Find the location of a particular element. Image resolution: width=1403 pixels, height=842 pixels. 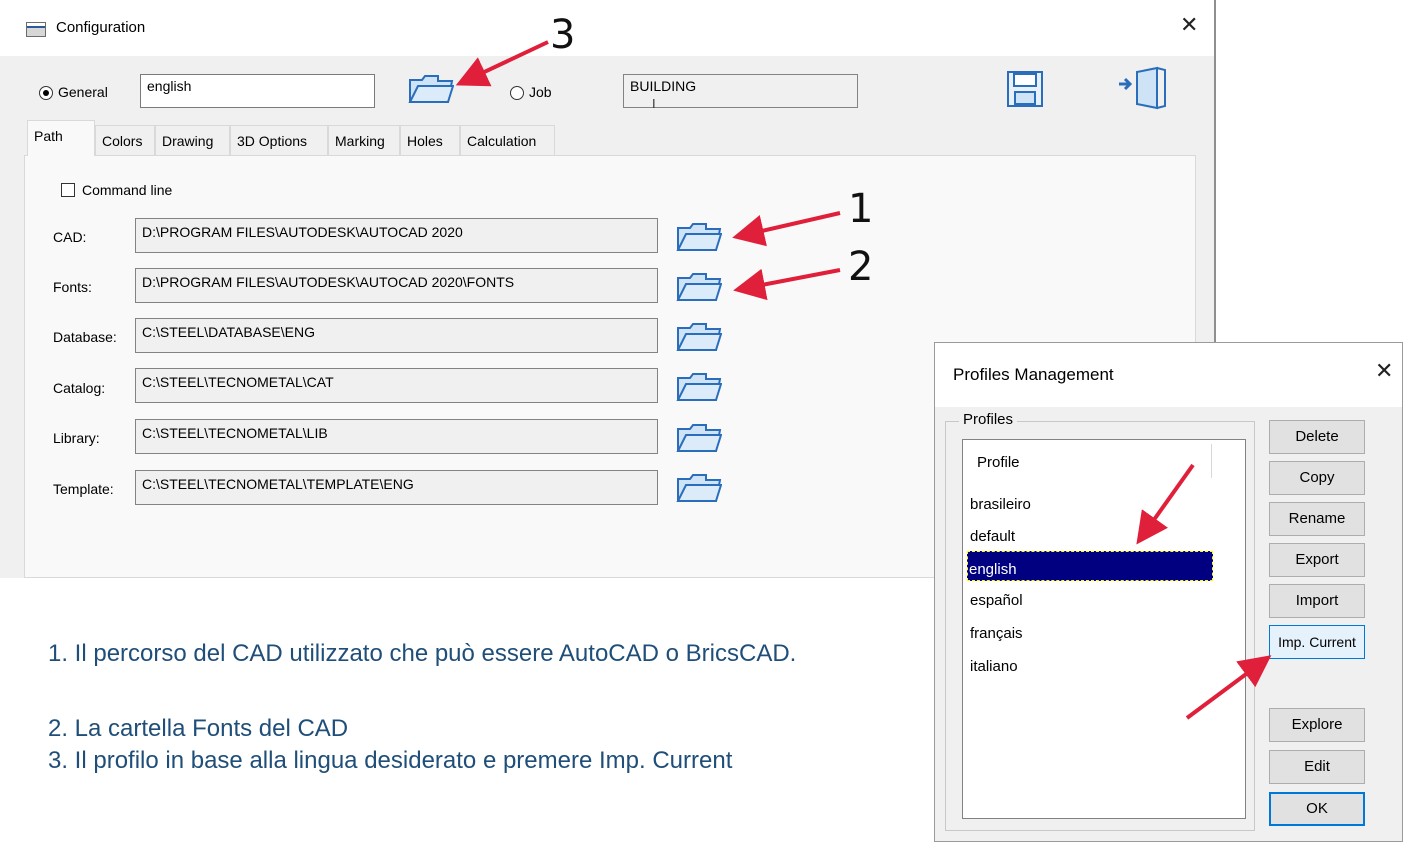

tab-path: Path is located at coordinates (61, 138).